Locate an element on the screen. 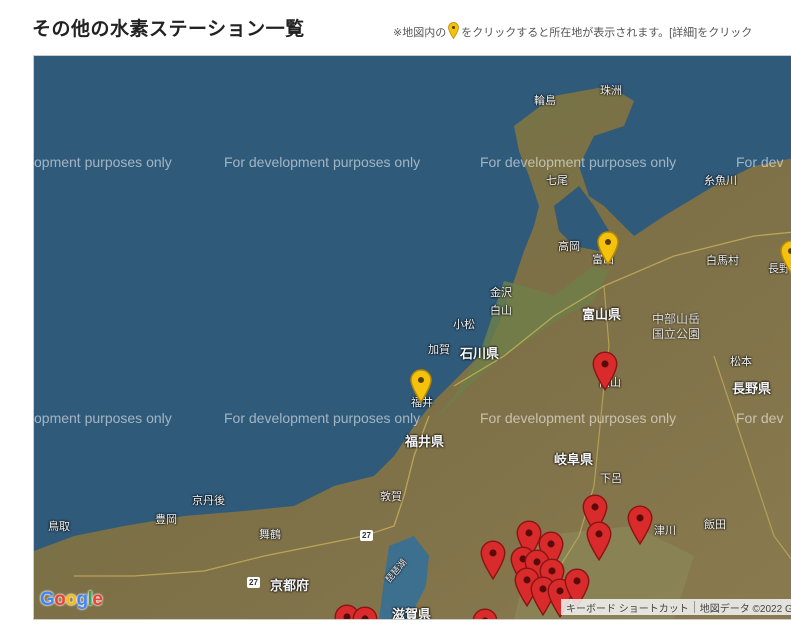  city-label: 小松 is located at coordinates (464, 325).